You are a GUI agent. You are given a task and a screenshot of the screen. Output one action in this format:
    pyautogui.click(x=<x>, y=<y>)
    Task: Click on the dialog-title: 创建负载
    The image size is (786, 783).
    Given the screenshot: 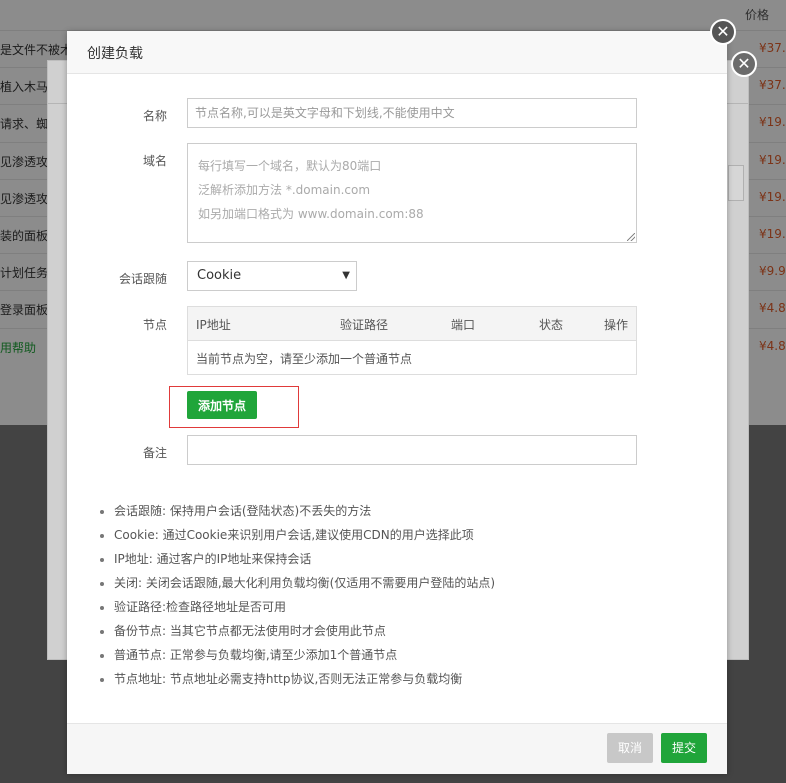 What is the action you would take?
    pyautogui.click(x=115, y=54)
    